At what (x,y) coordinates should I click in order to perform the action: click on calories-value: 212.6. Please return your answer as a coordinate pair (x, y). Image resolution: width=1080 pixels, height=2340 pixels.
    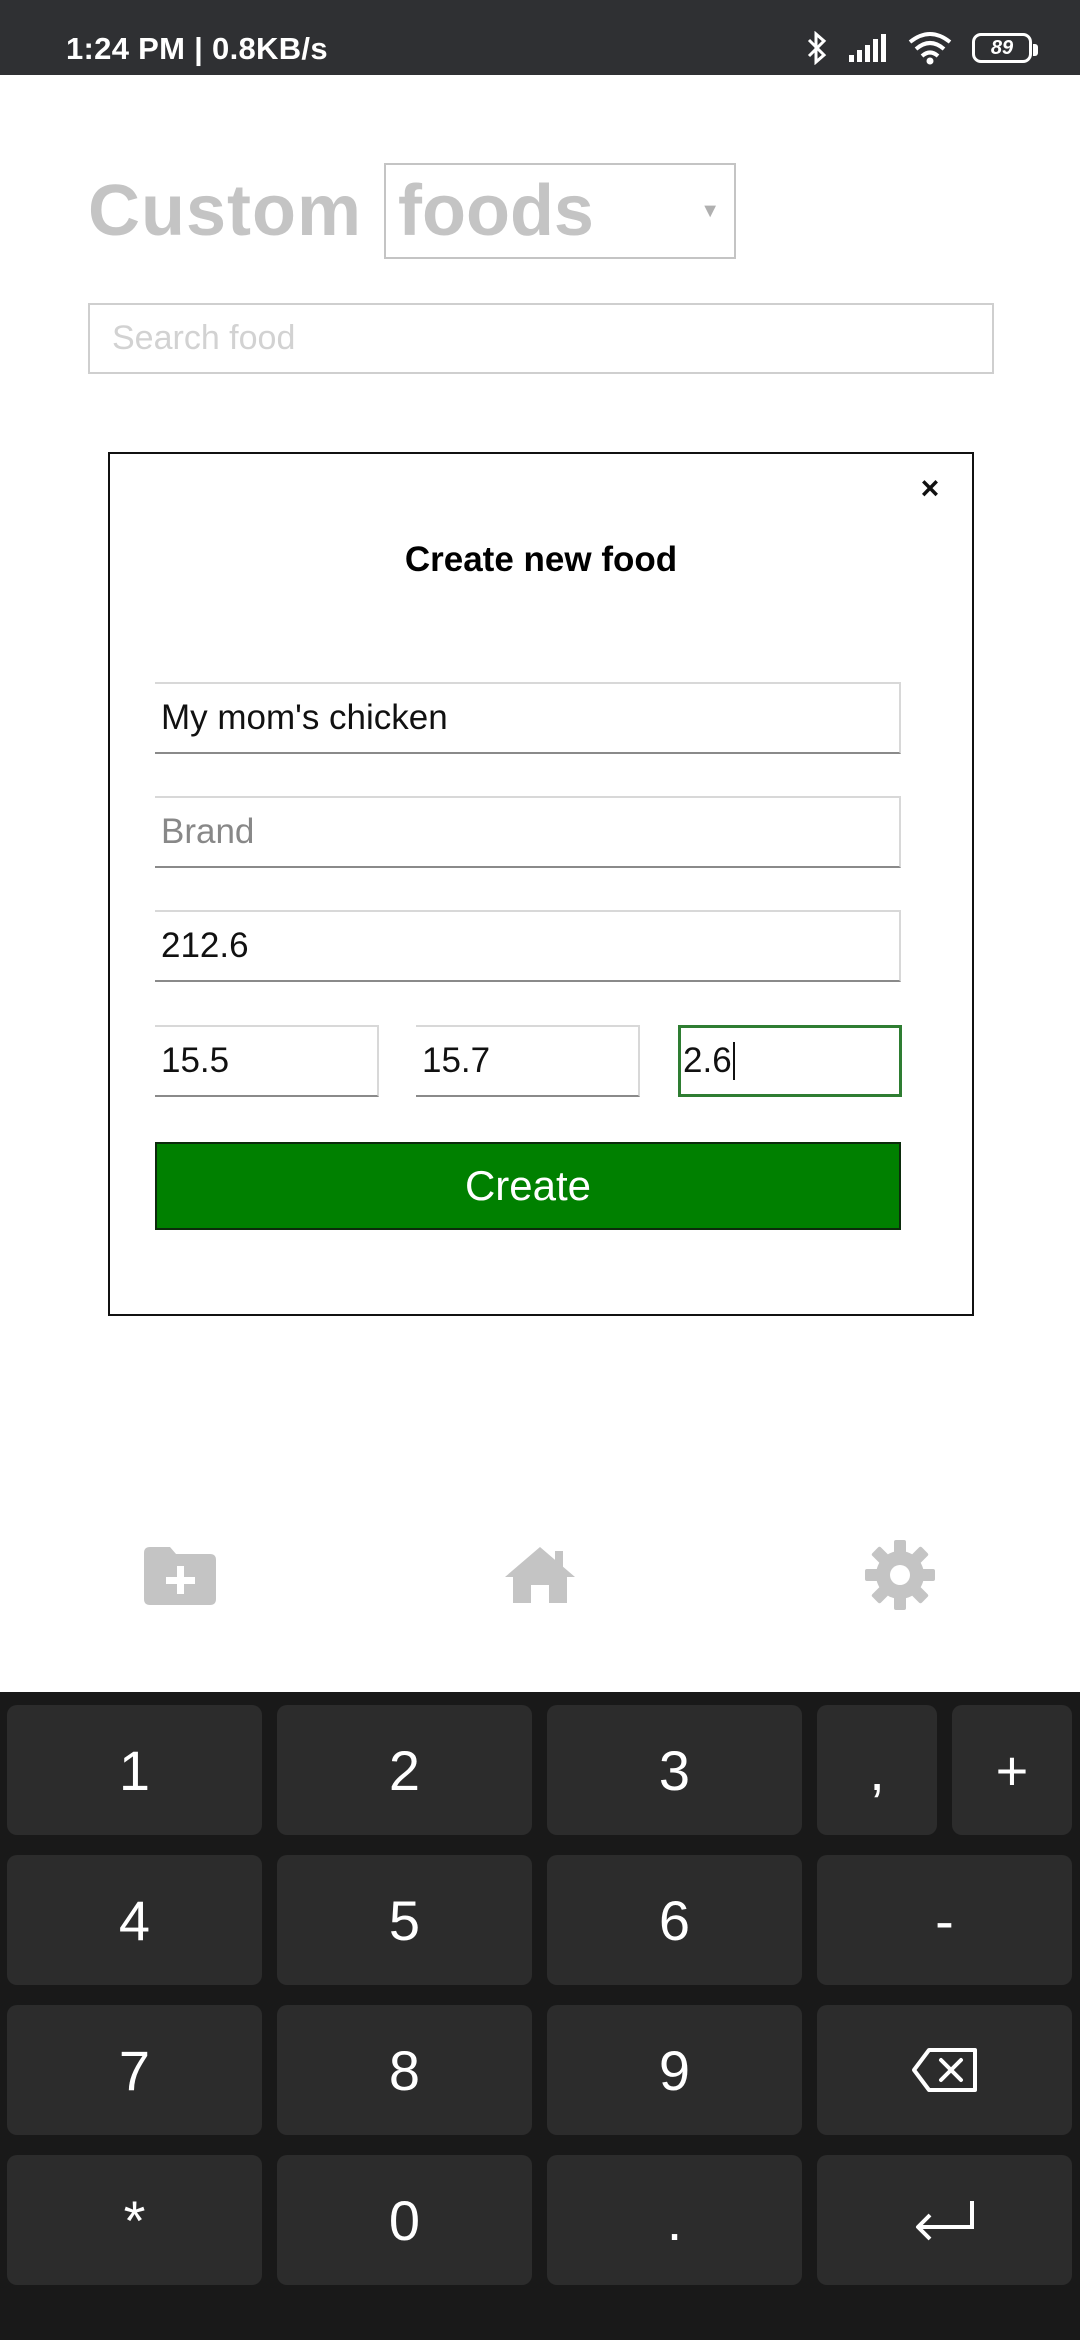
    Looking at the image, I should click on (205, 945).